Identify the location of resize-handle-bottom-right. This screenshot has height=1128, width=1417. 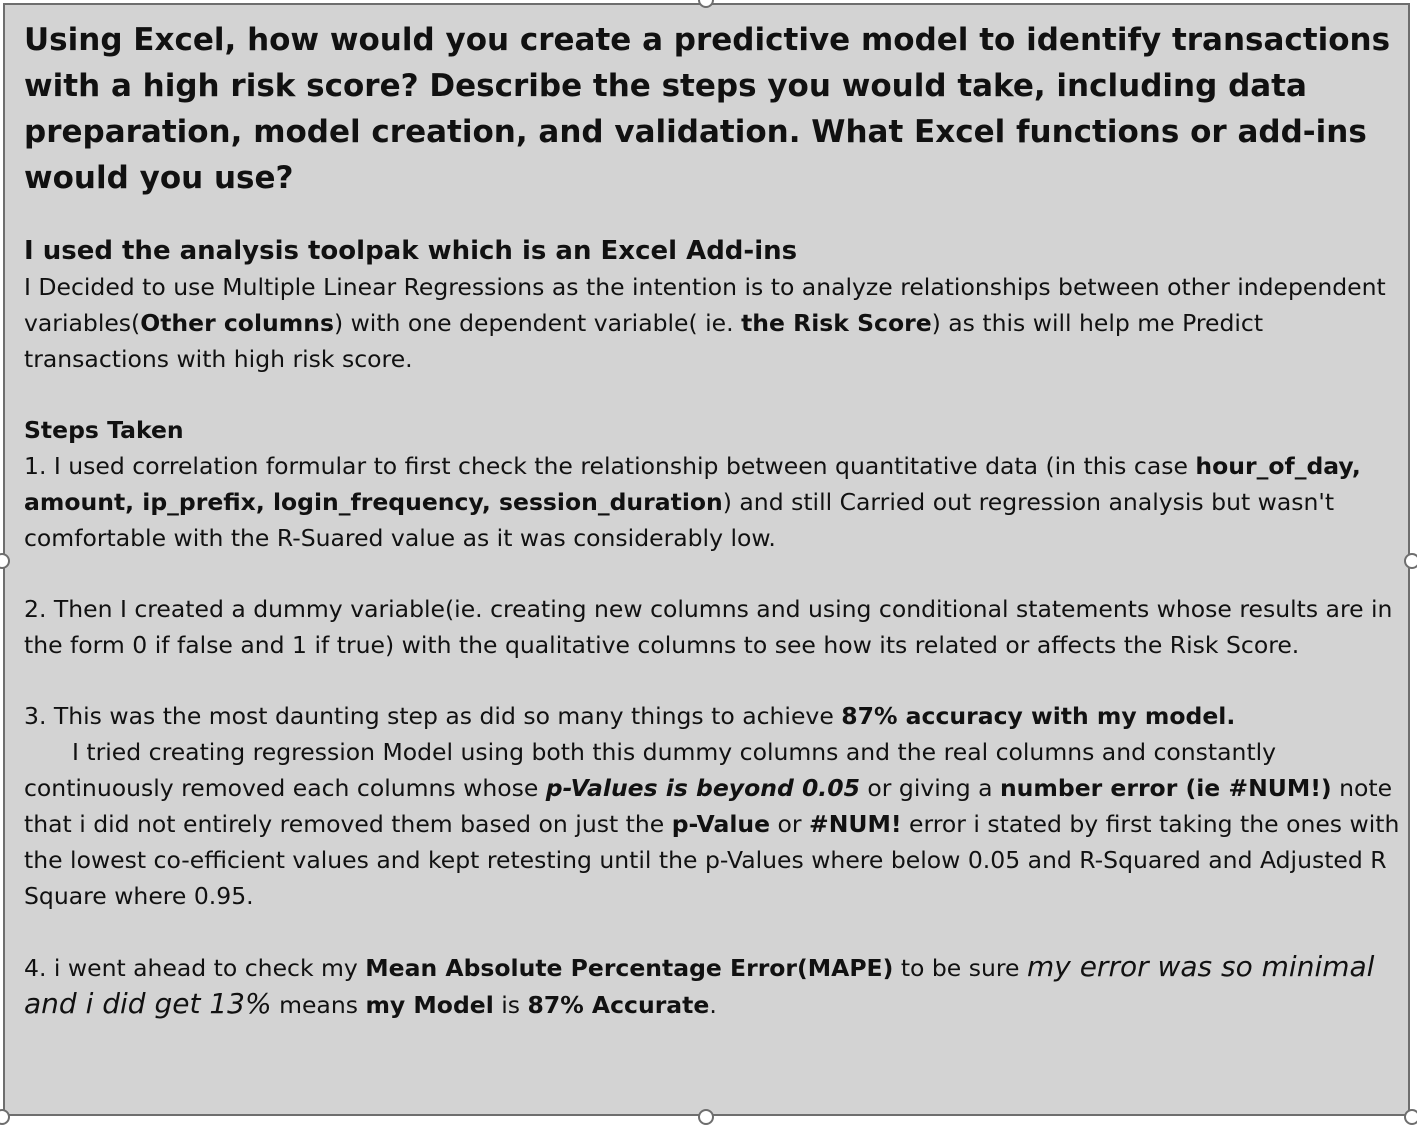
(1410, 1117).